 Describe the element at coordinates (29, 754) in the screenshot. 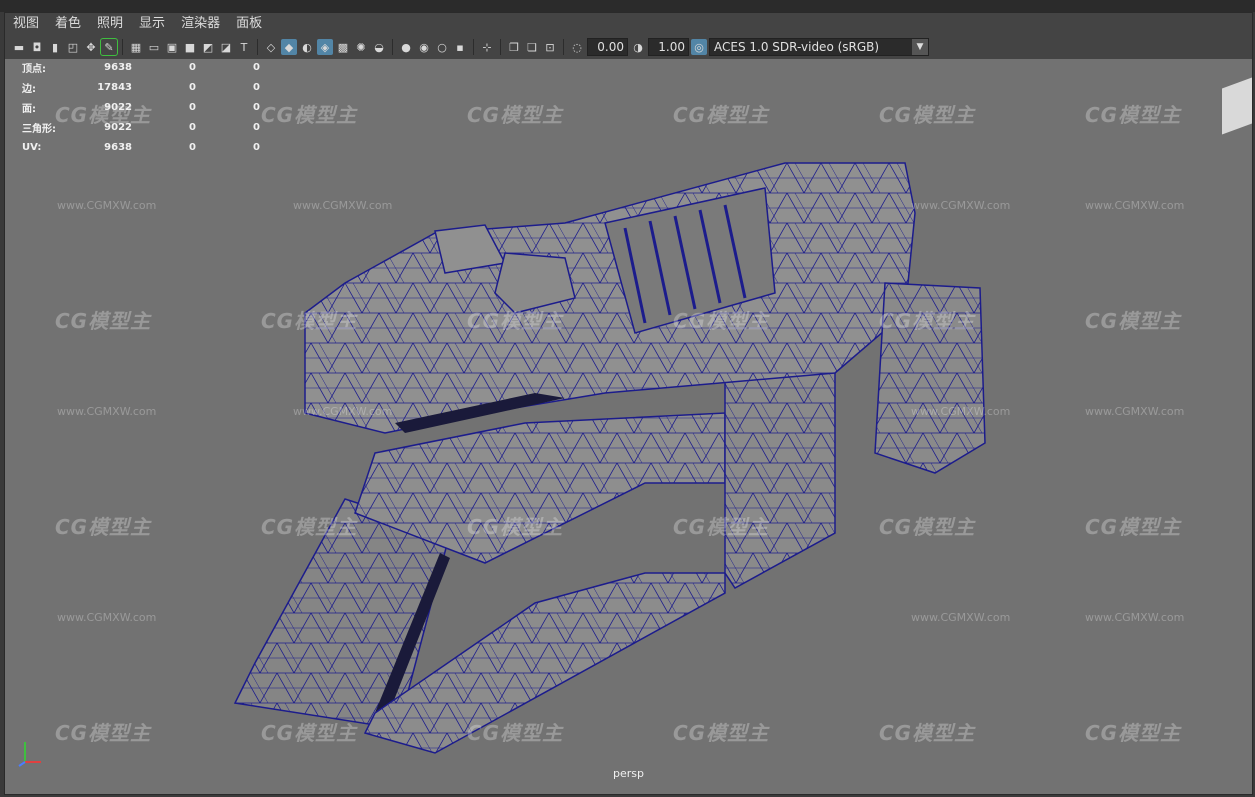

I see `axis-gizmo` at that location.